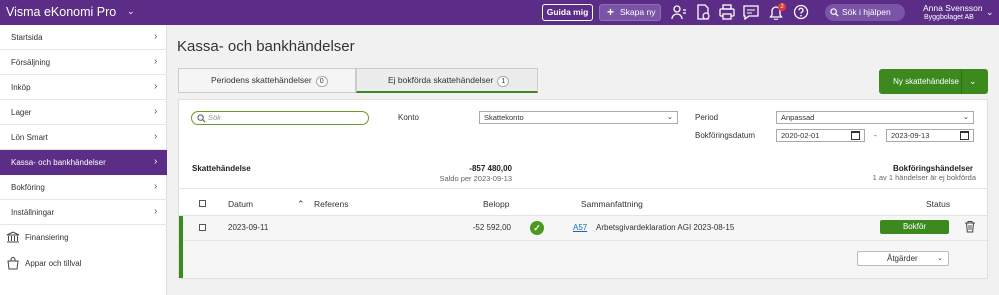 The width and height of the screenshot is (999, 295). I want to click on create-new-button: + Skapa ny, so click(630, 12).